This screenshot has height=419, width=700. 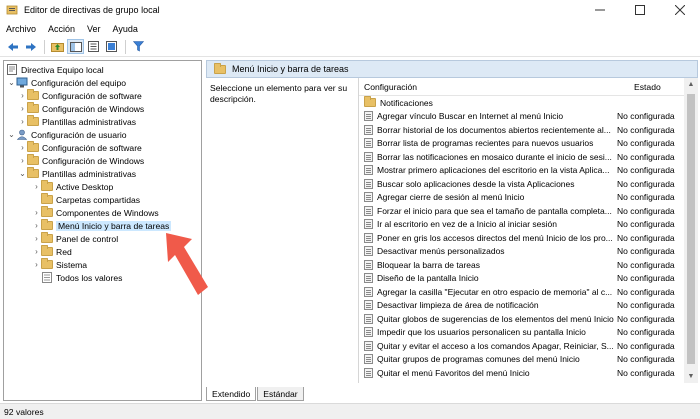 I want to click on tree-item-user-software: › Configuración de software, so click(x=80, y=147).